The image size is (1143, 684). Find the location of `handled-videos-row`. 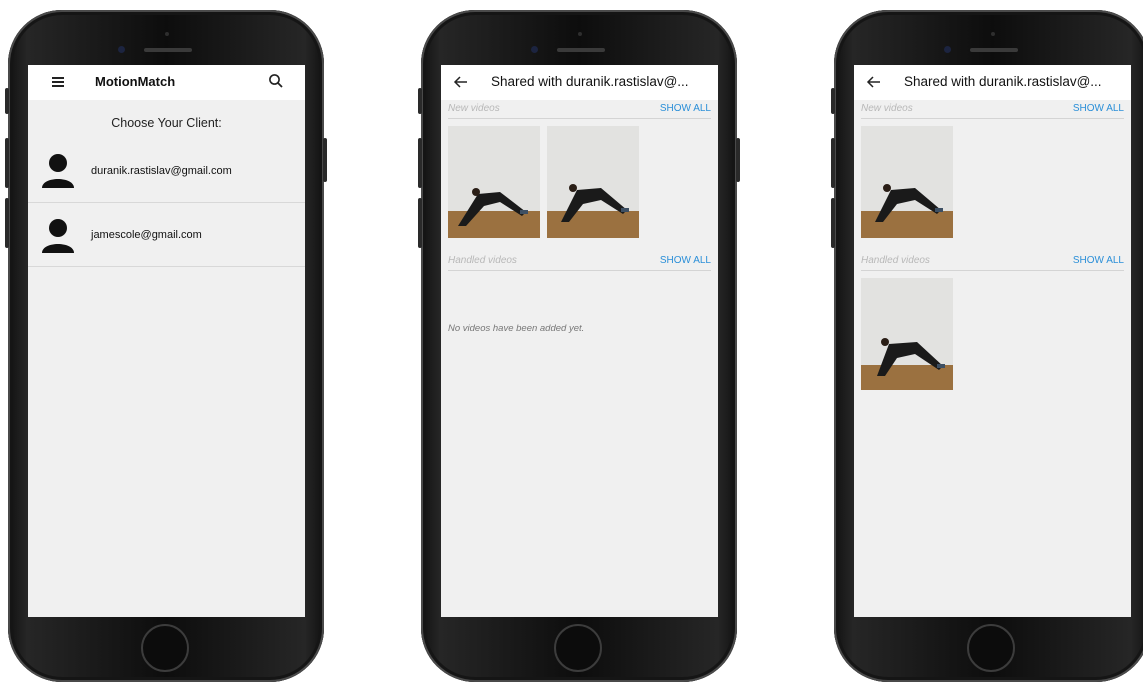

handled-videos-row is located at coordinates (992, 330).